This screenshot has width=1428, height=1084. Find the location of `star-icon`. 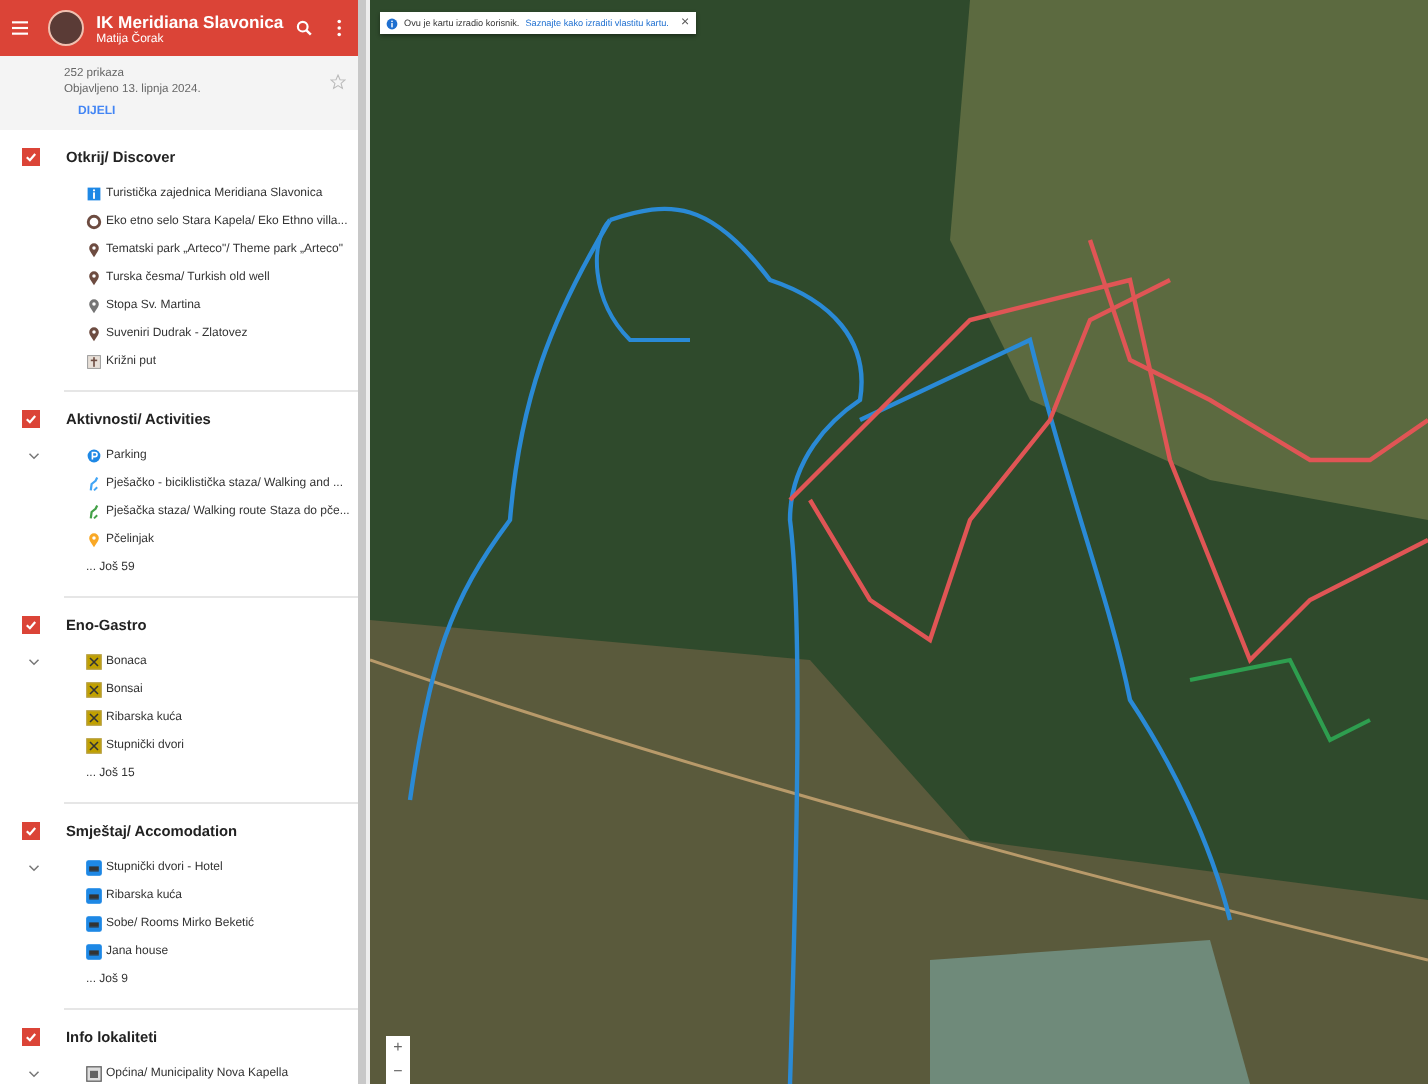

star-icon is located at coordinates (338, 82).